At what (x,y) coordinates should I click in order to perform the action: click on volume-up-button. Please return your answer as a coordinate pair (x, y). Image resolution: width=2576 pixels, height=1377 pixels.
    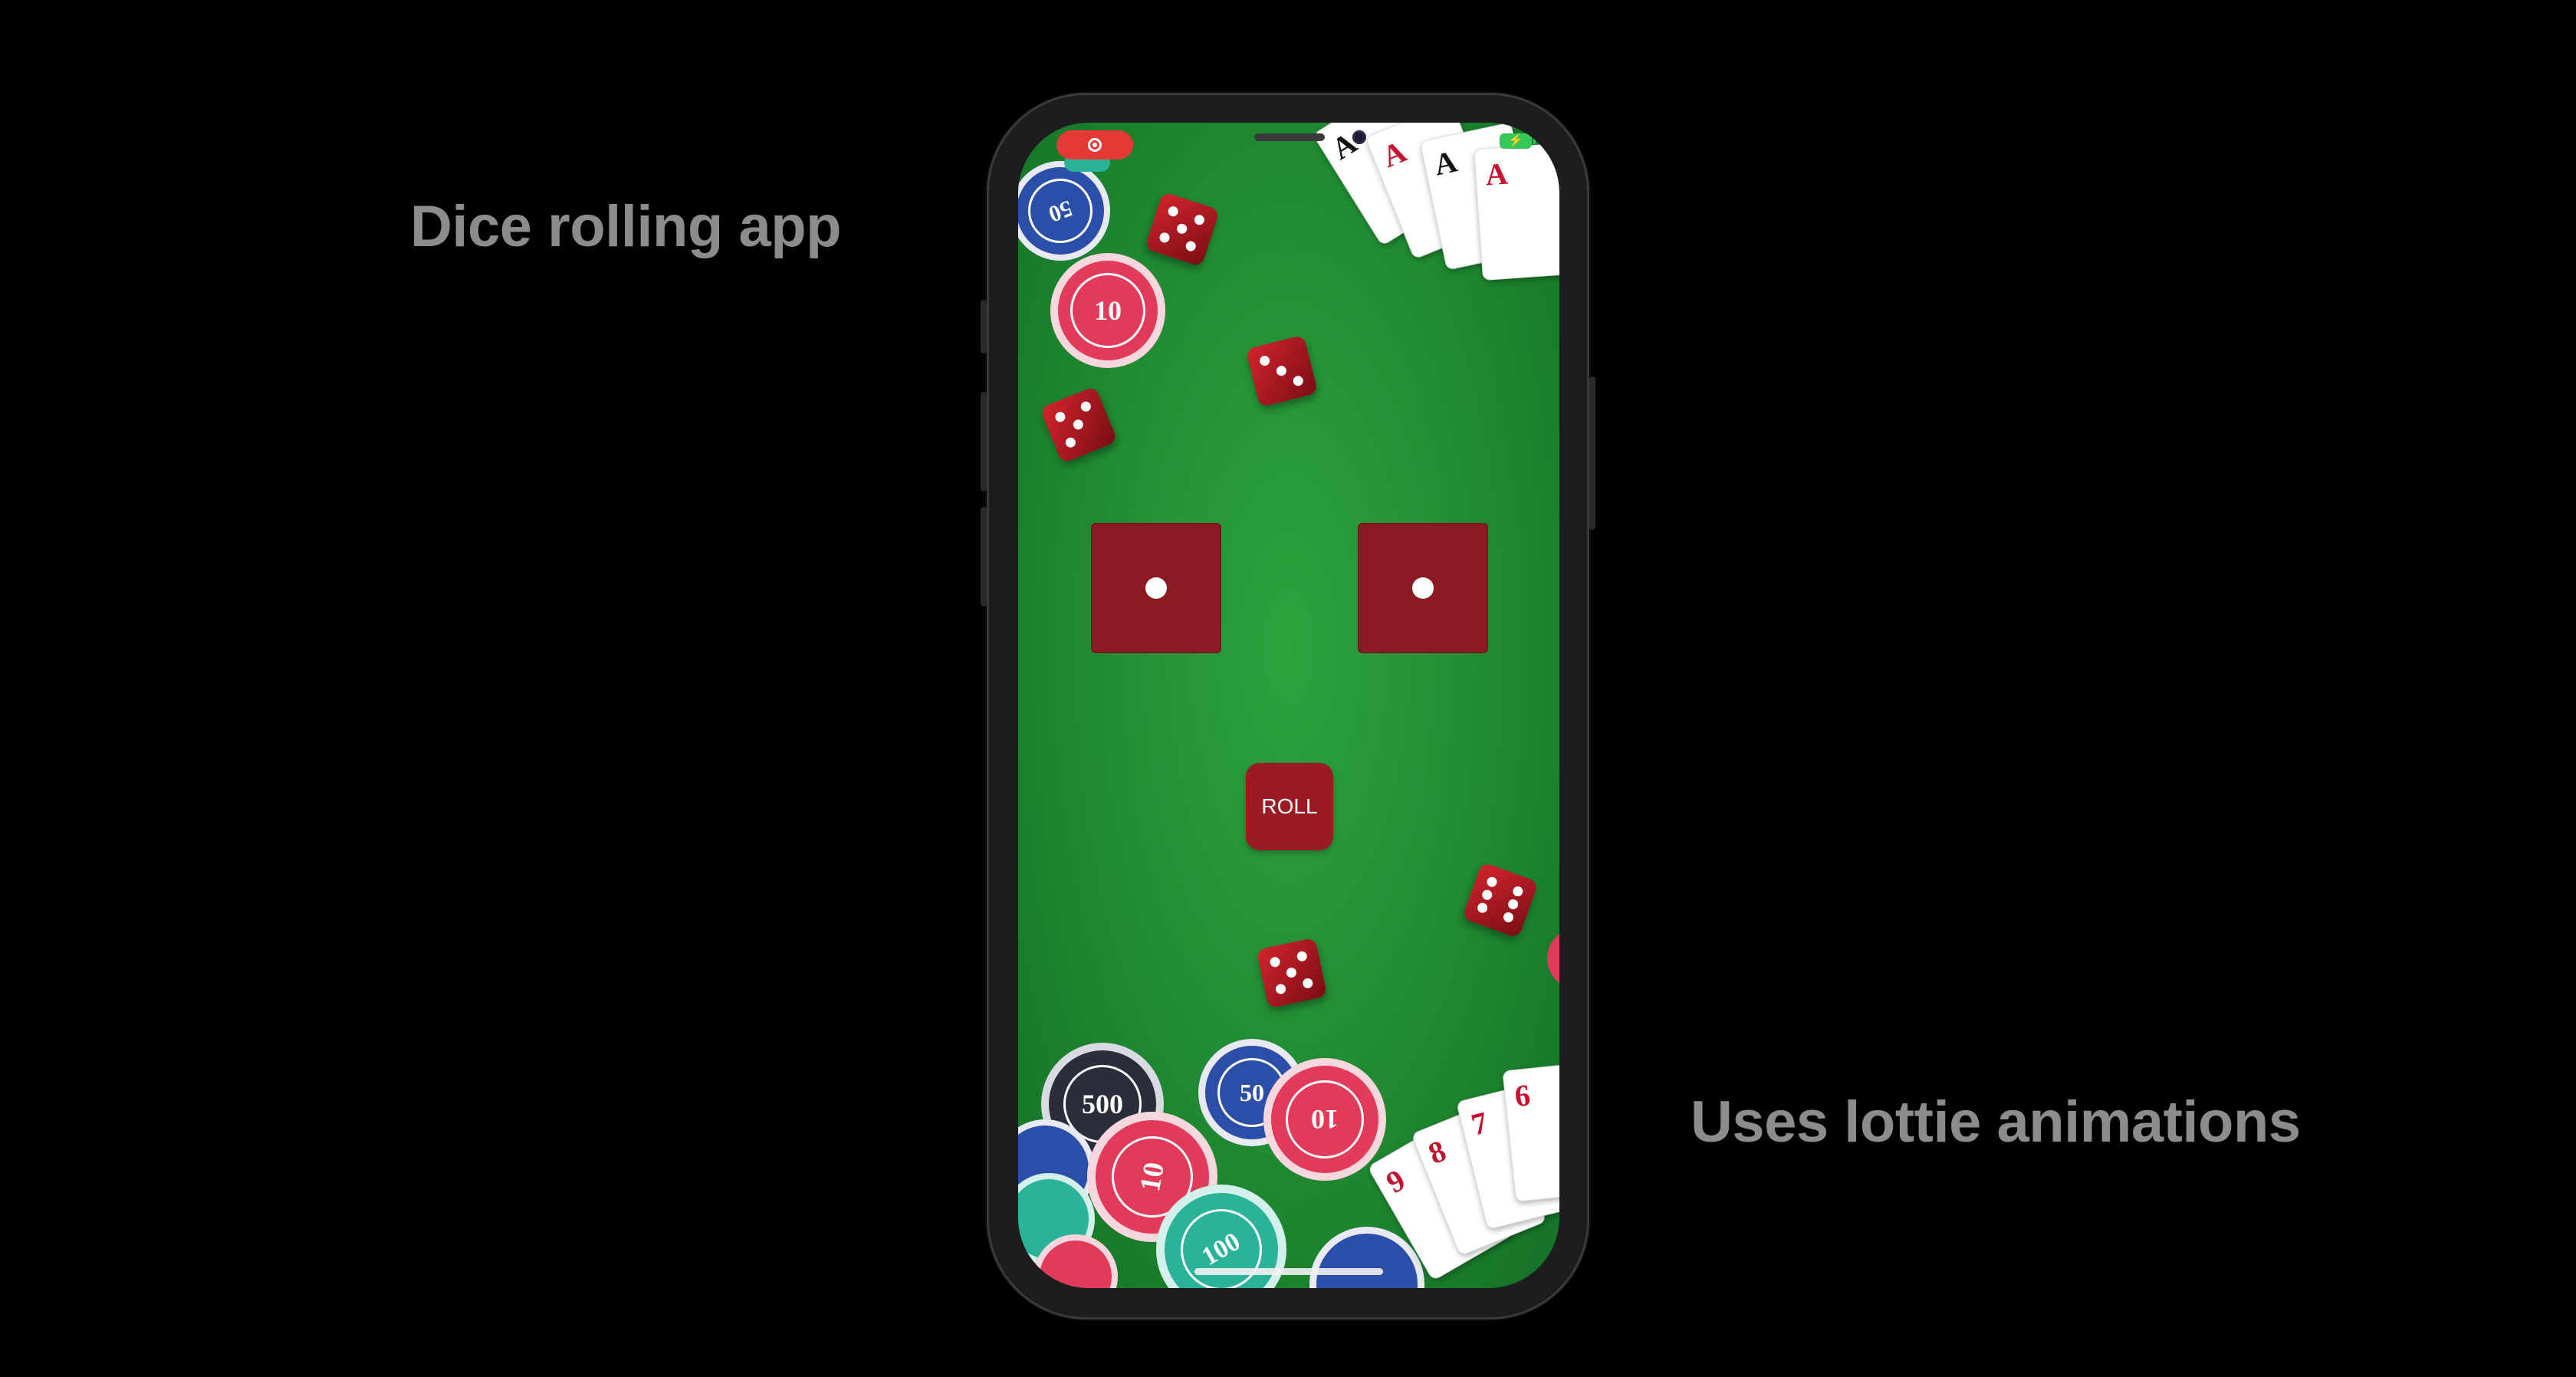
    Looking at the image, I should click on (984, 442).